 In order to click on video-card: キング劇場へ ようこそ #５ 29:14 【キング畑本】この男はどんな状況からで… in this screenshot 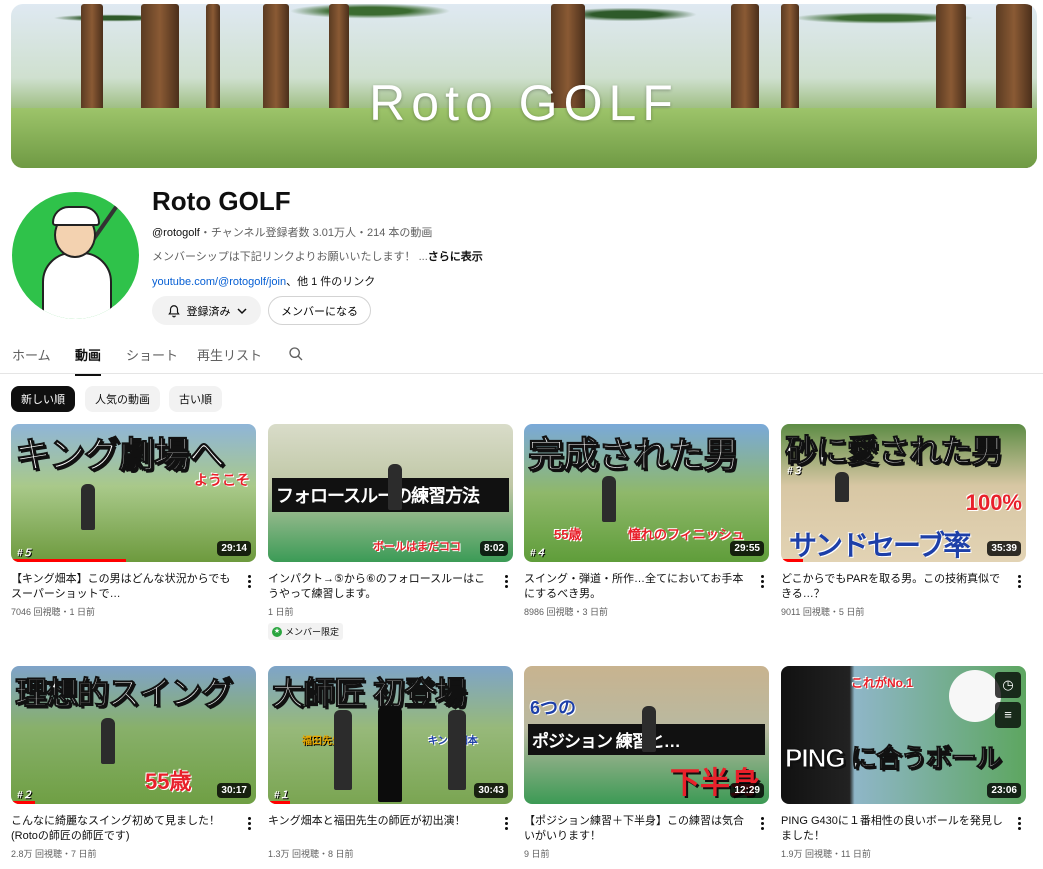, I will do `click(133, 521)`.